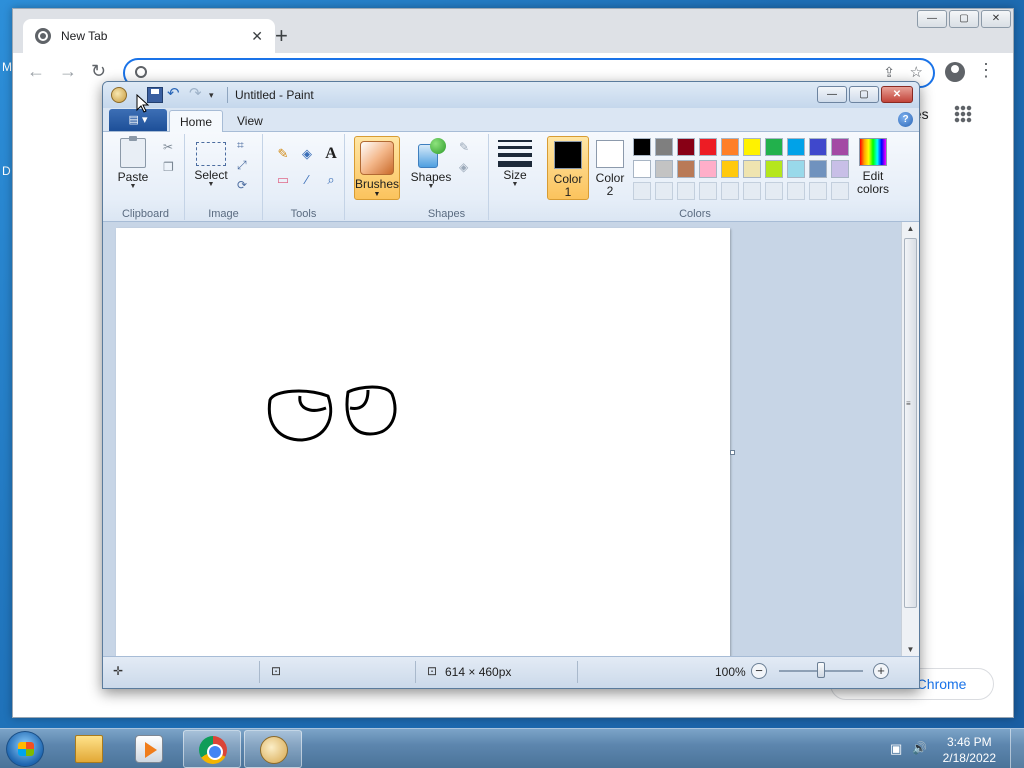 This screenshot has width=1024, height=768. I want to click on color-1-button: Color 1, so click(568, 168).